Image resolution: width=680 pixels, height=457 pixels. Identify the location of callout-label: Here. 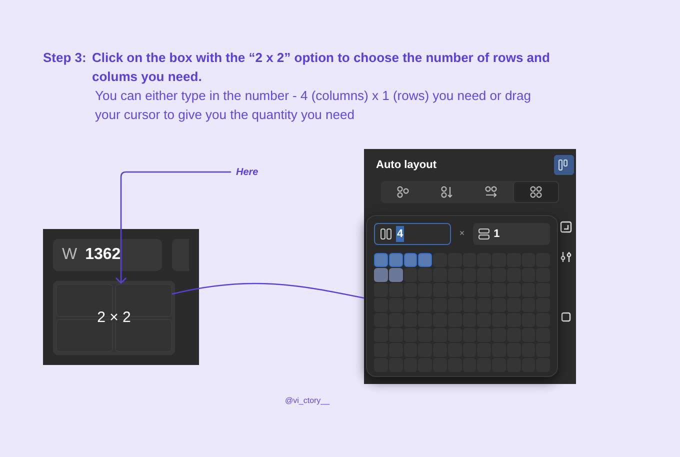
(247, 173).